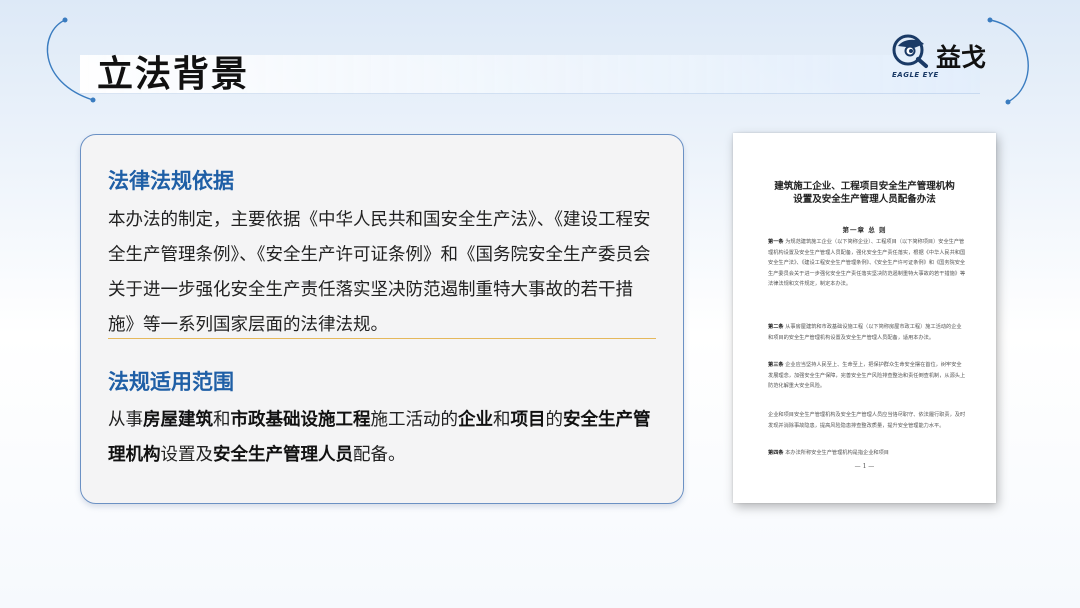  I want to click on eagle-eye-icon, so click(910, 51).